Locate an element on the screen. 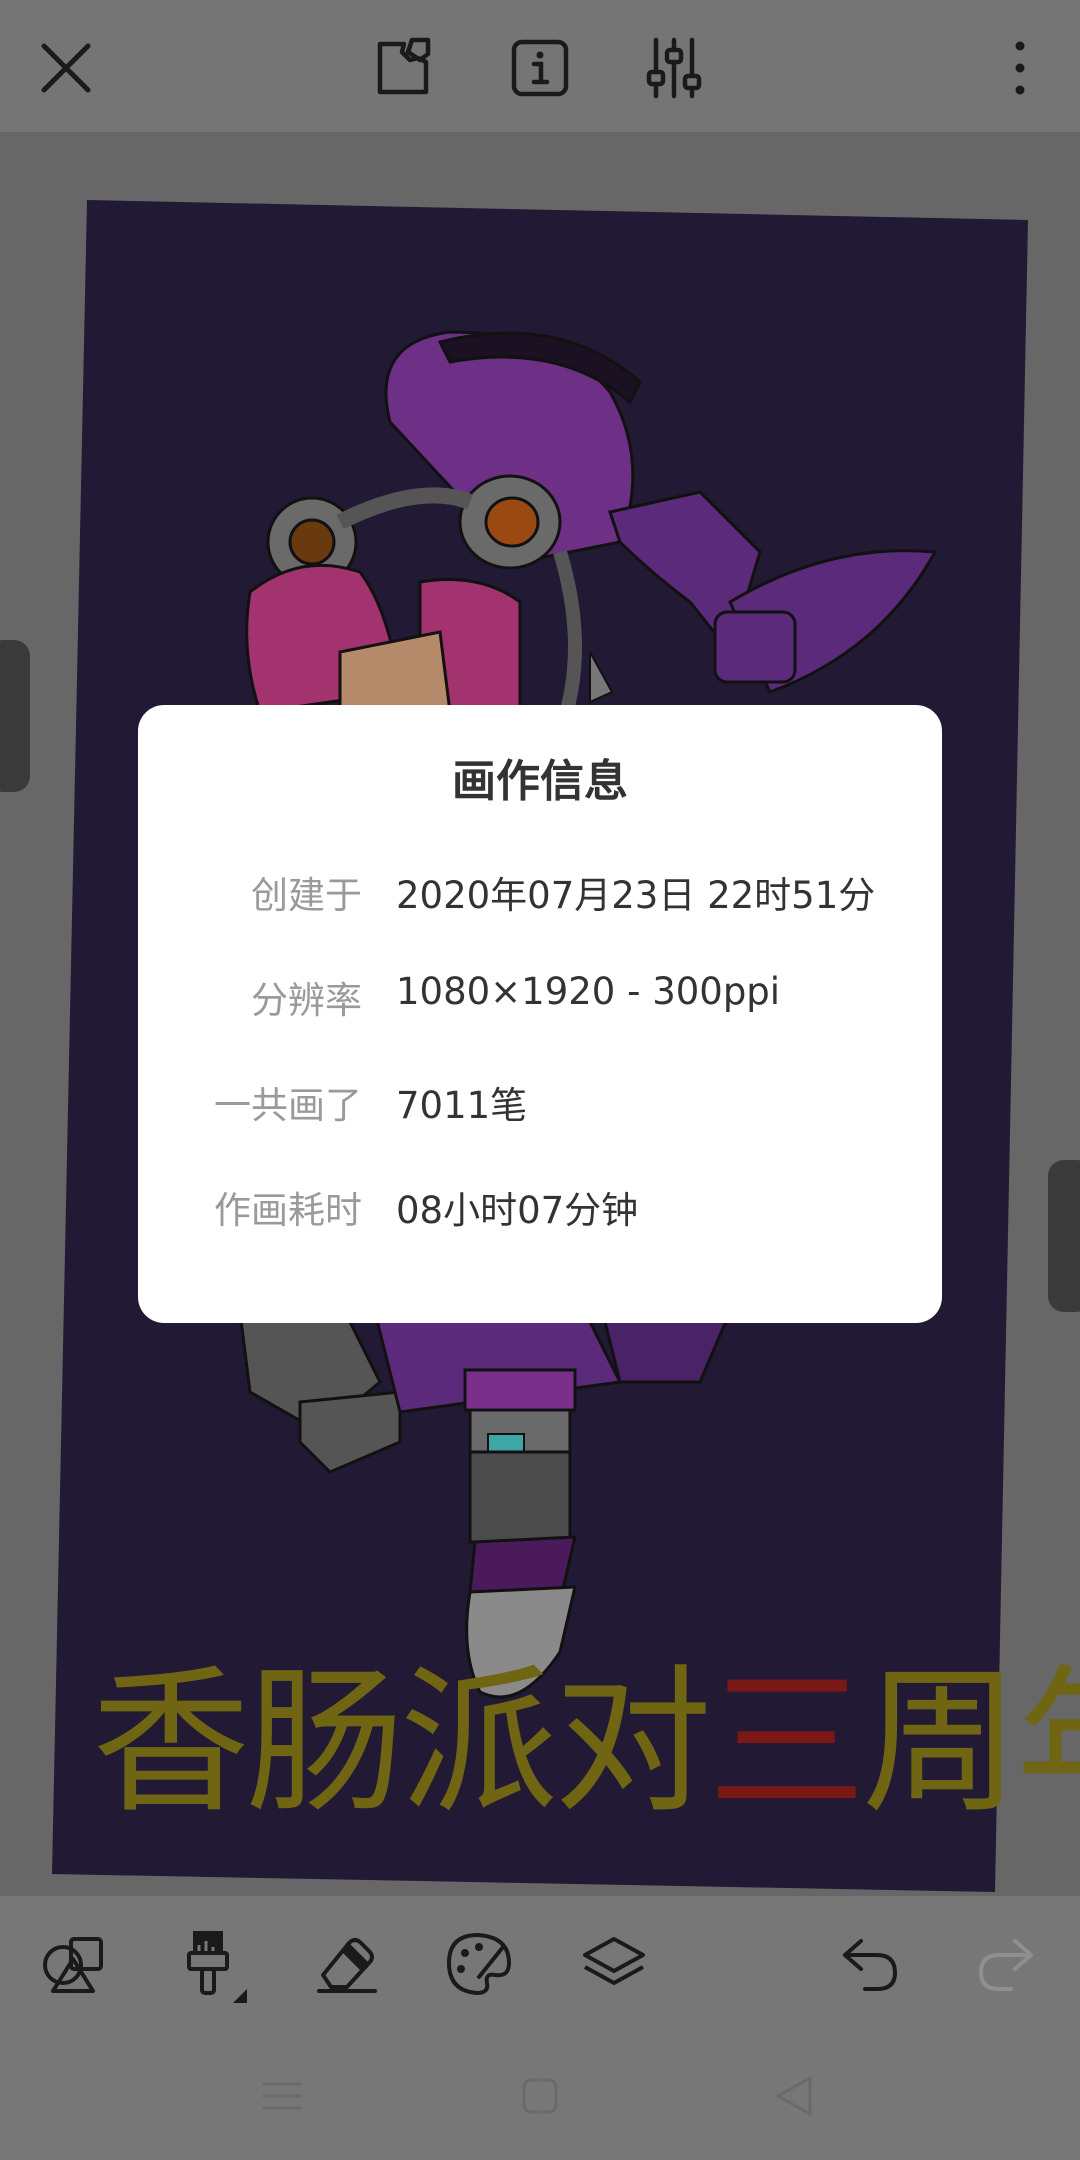 The image size is (1080, 2160). strokes-value: 7011笔 is located at coordinates (462, 1105).